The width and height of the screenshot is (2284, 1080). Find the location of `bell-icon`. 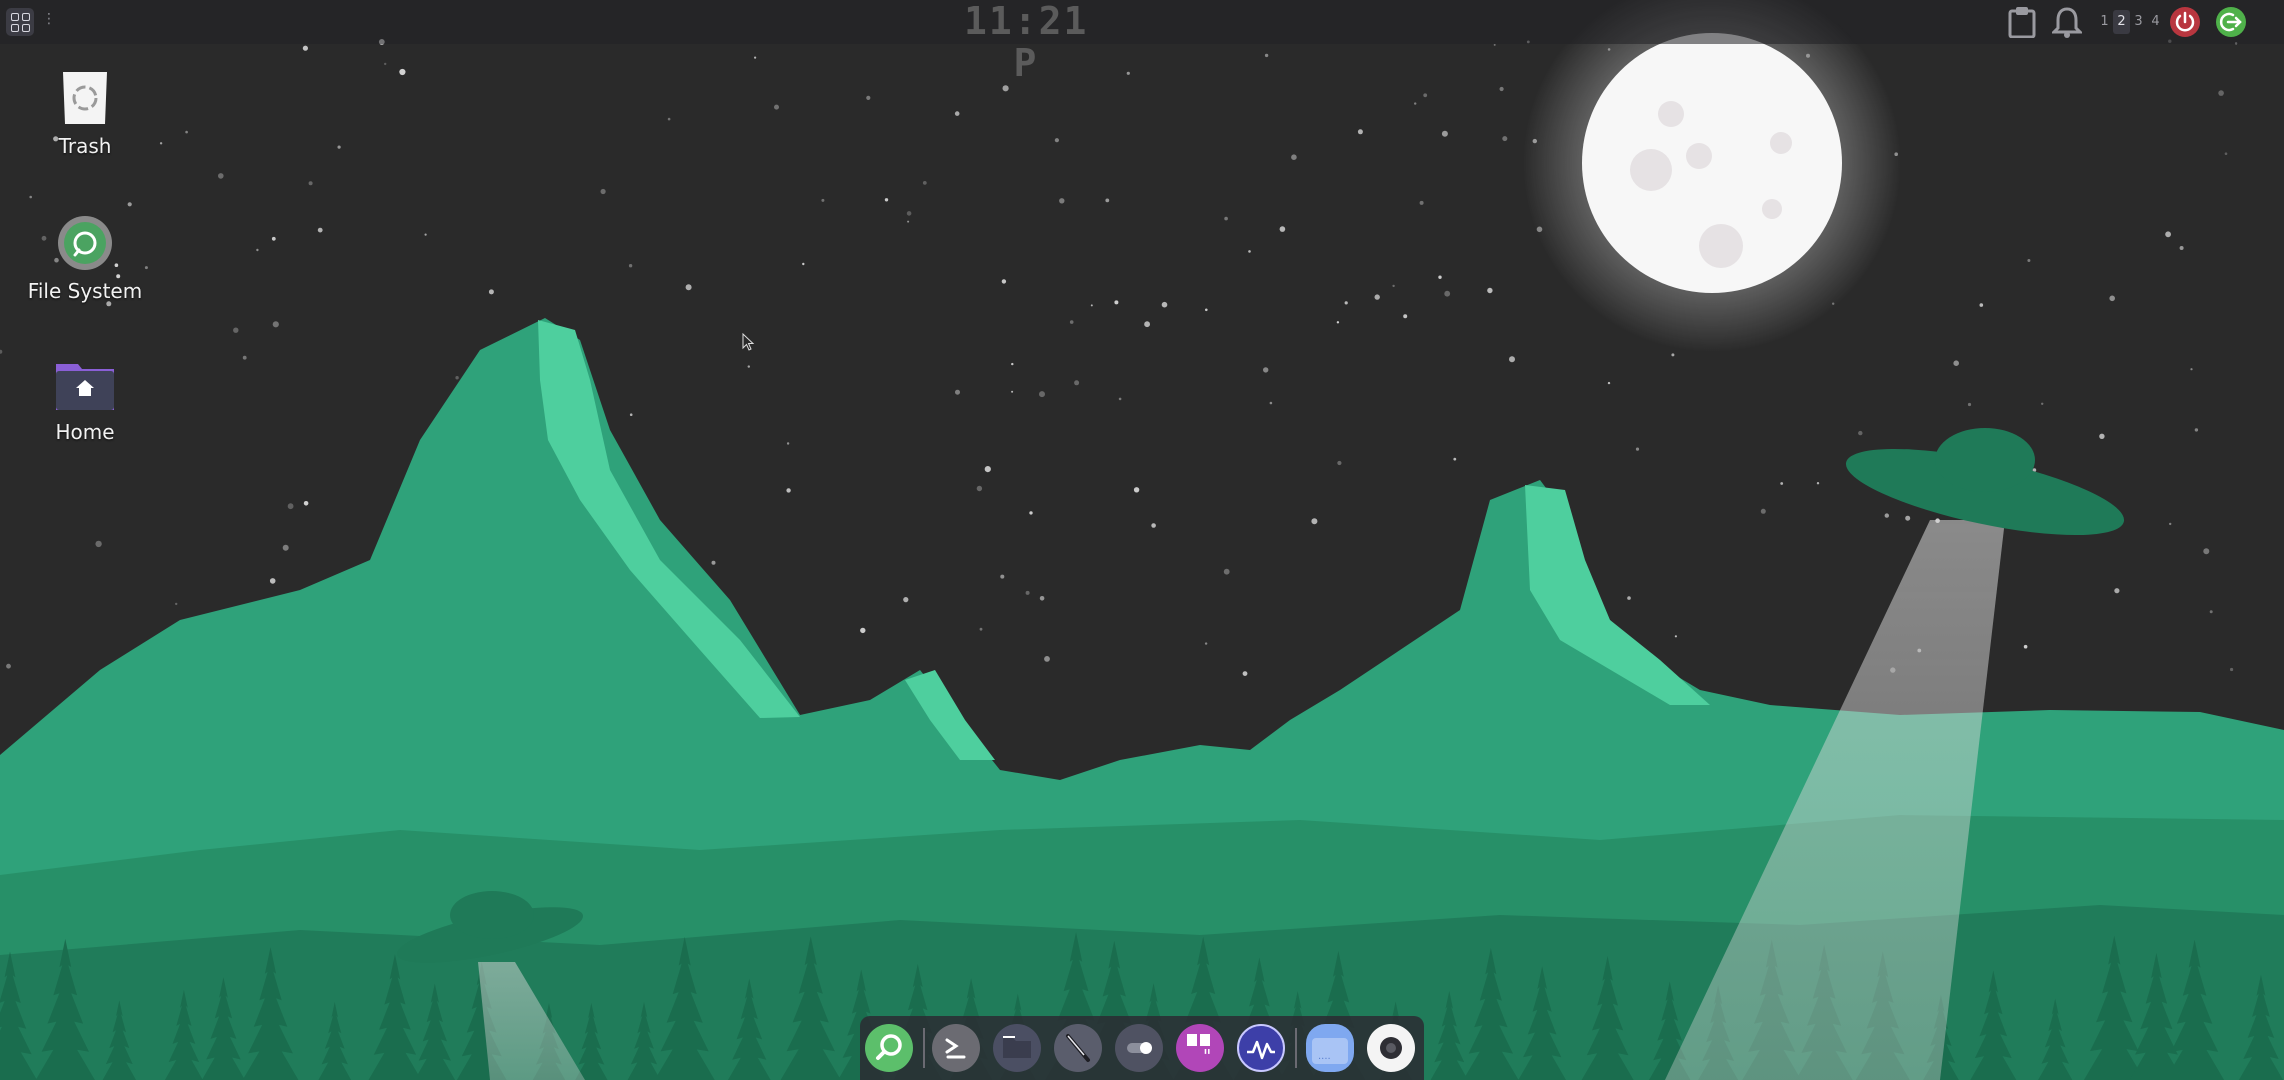

bell-icon is located at coordinates (2067, 22).